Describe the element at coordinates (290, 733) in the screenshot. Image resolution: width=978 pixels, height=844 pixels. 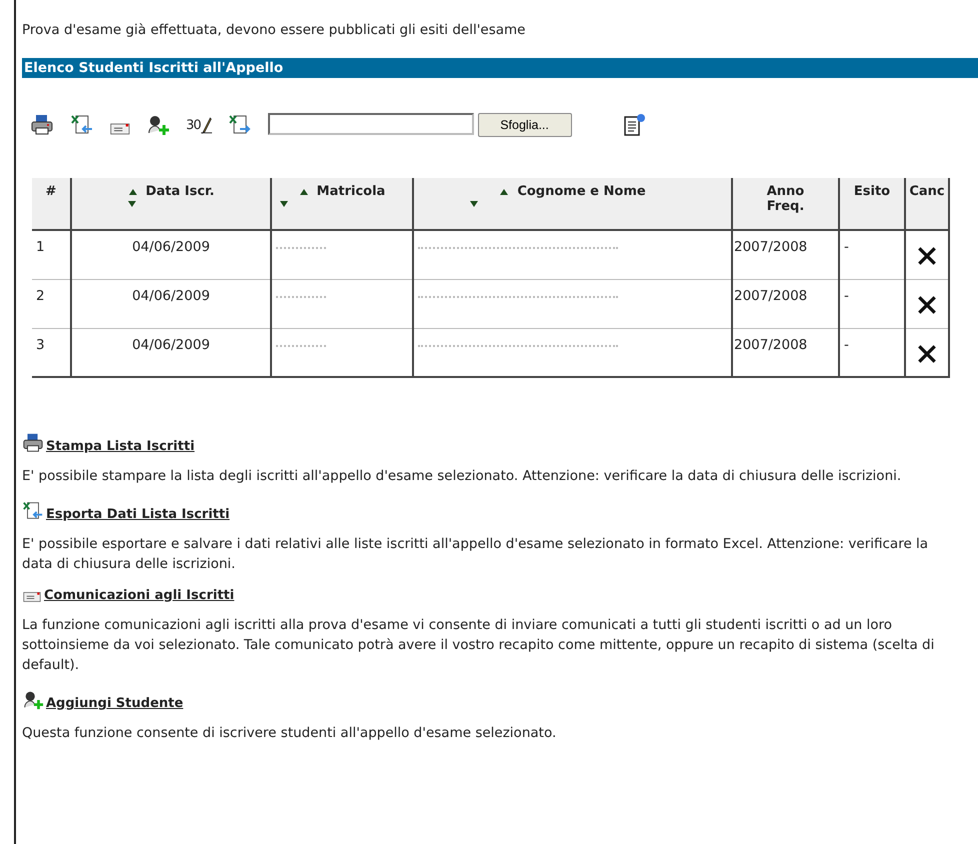
I see `section-description: Questa funzione consente di iscrivere studenti all'appello d'esame selezionato.` at that location.